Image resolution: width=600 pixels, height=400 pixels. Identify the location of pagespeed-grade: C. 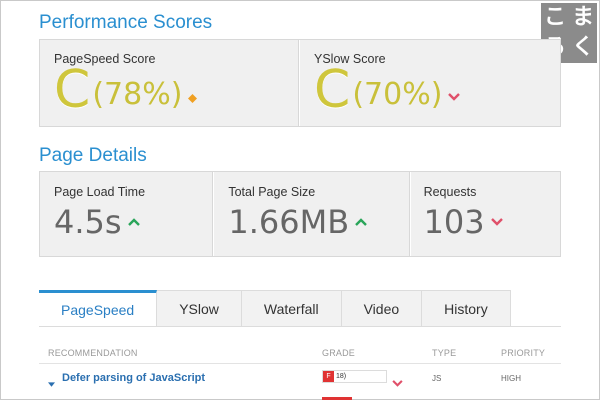
(72, 90).